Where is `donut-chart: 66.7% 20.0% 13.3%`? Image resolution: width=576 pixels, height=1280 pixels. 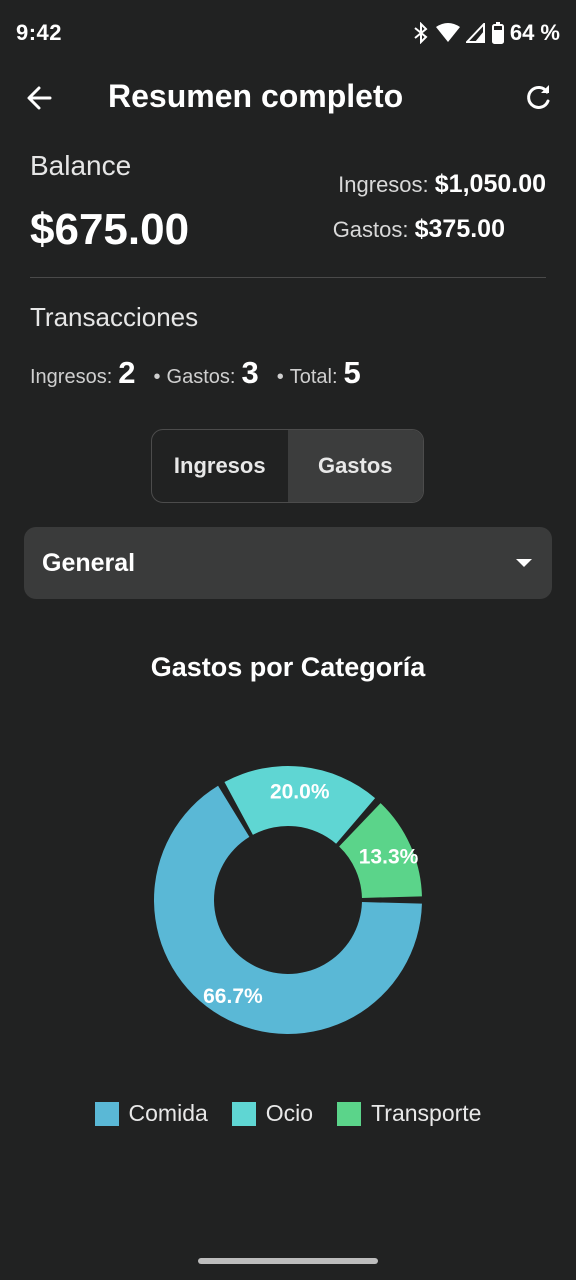
donut-chart: 66.7% 20.0% 13.3% is located at coordinates (288, 900).